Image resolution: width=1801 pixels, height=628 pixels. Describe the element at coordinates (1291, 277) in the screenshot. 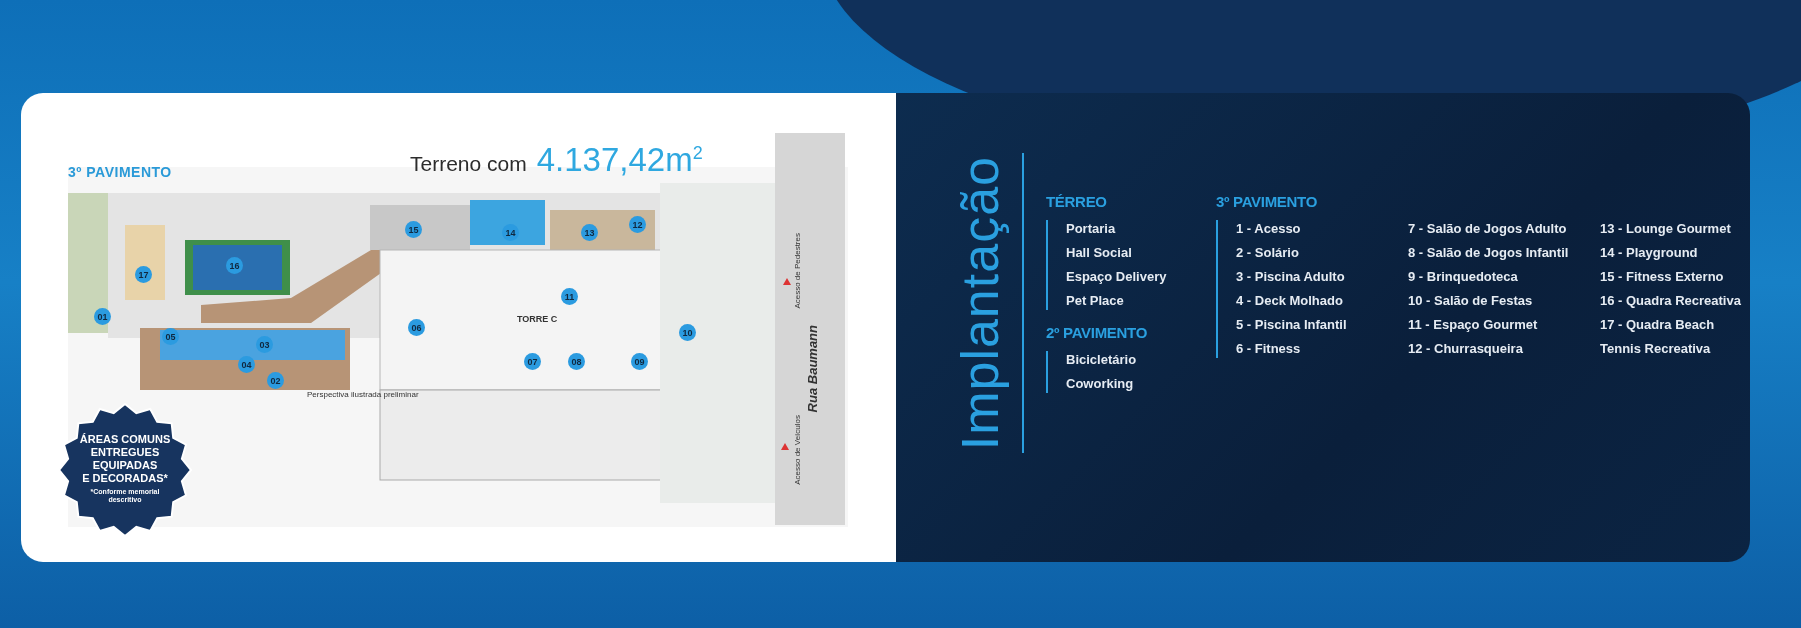

I see `legend-item: 3 - Piscina Adulto` at that location.